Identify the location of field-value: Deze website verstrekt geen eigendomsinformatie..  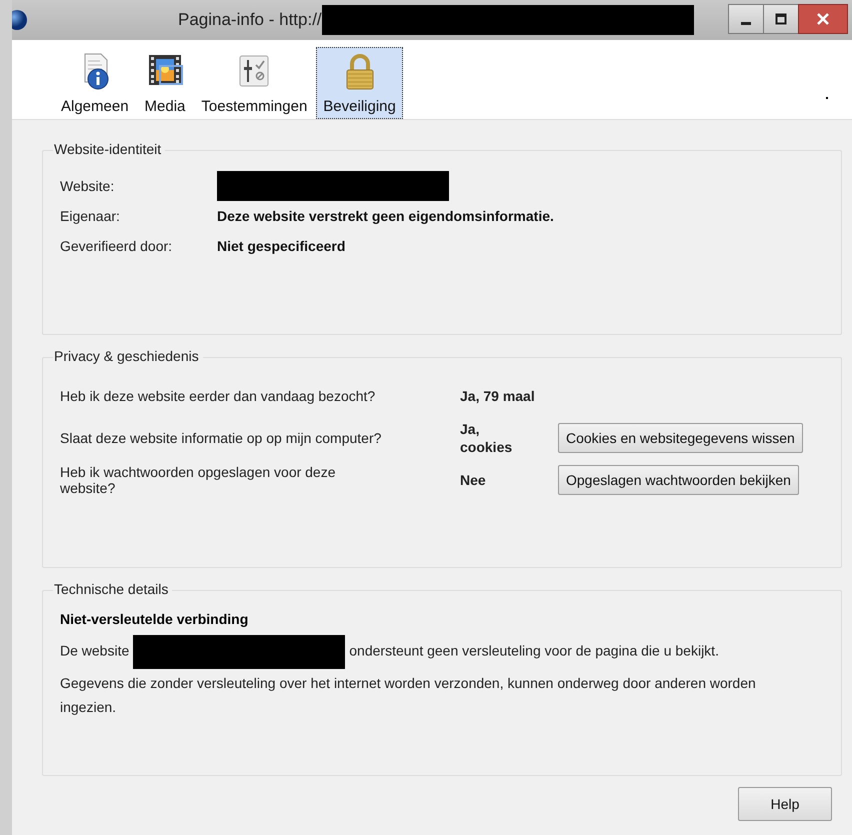
(386, 216).